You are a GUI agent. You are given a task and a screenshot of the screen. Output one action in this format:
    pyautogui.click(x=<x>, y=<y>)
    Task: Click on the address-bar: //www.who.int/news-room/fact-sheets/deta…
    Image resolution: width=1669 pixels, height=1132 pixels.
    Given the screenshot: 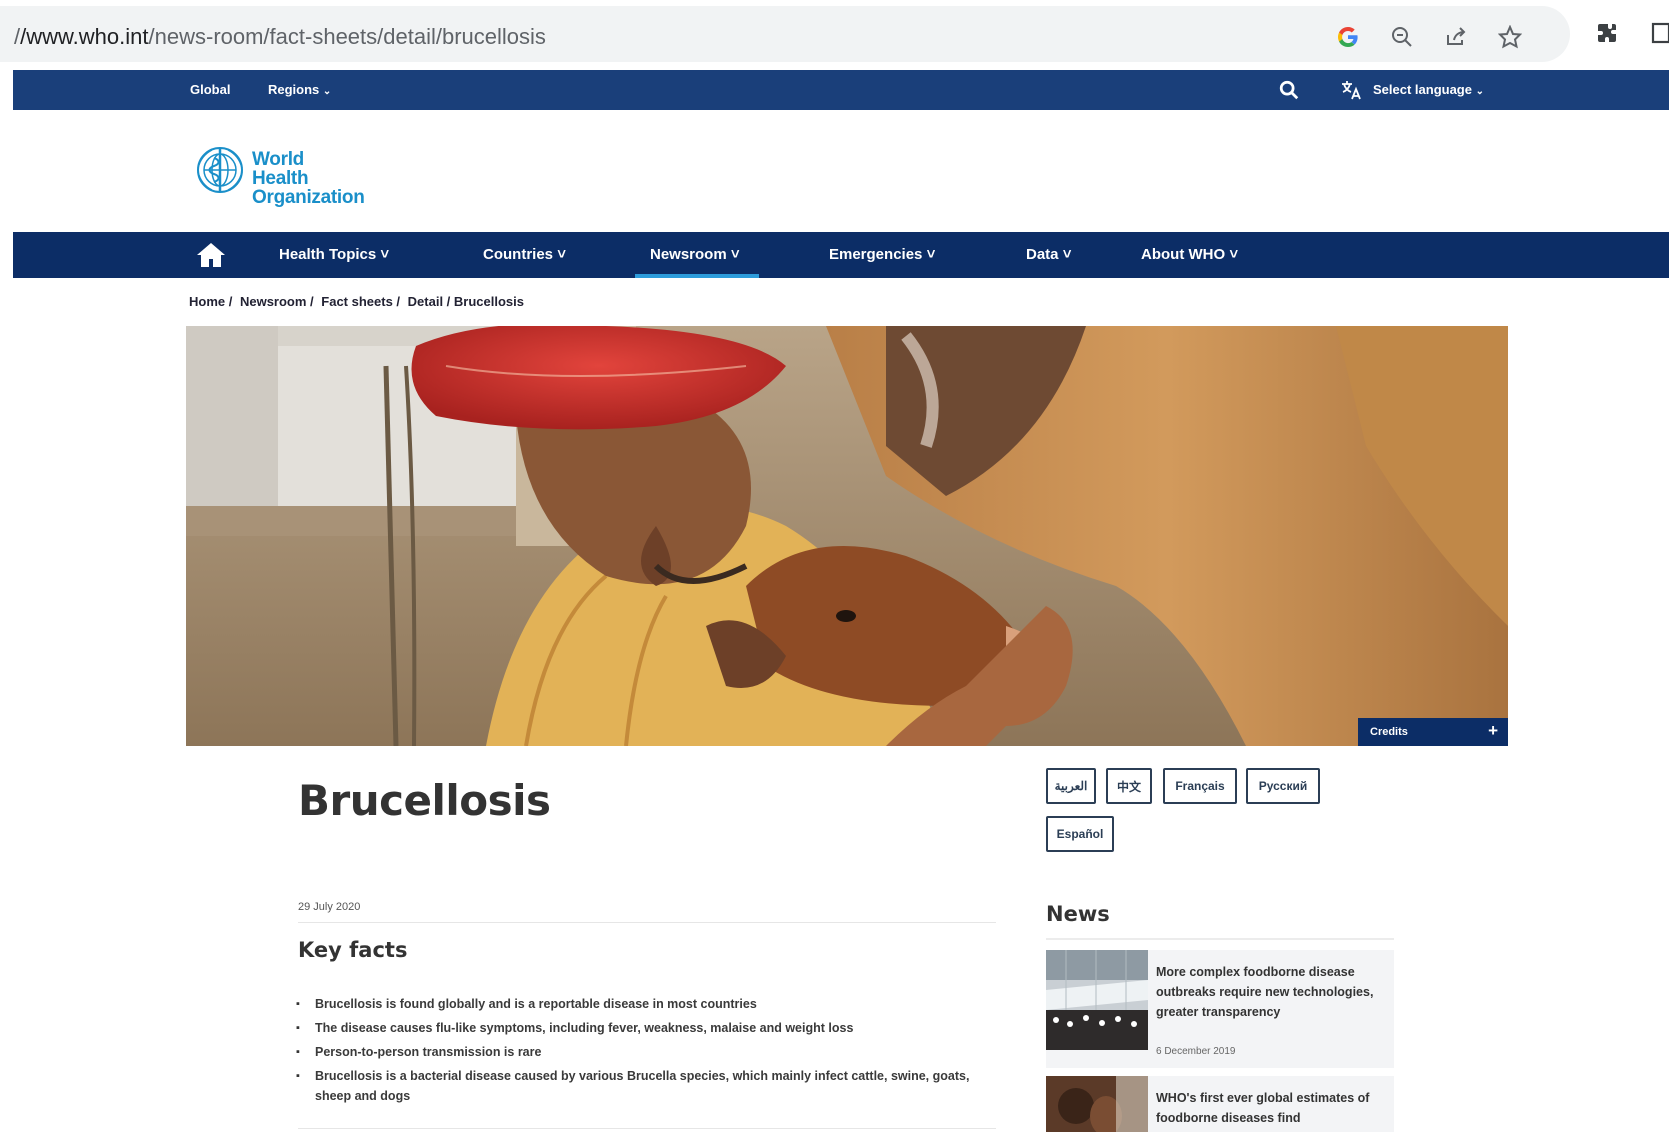 What is the action you would take?
    pyautogui.click(x=785, y=34)
    